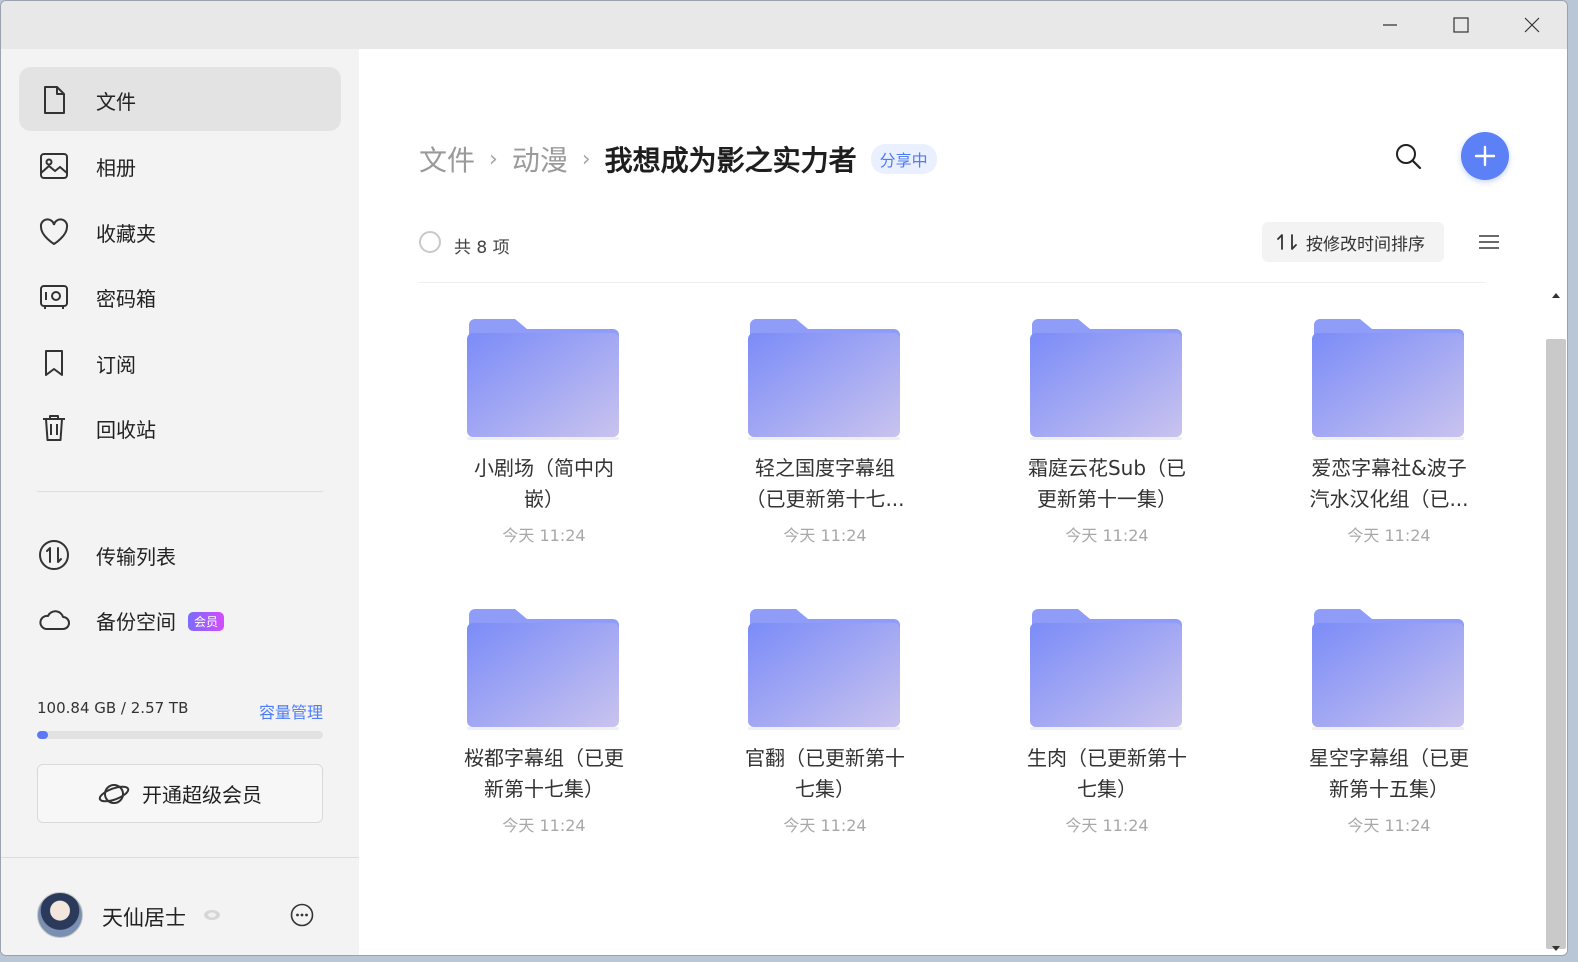 The width and height of the screenshot is (1578, 962). What do you see at coordinates (54, 100) in the screenshot?
I see `file-icon` at bounding box center [54, 100].